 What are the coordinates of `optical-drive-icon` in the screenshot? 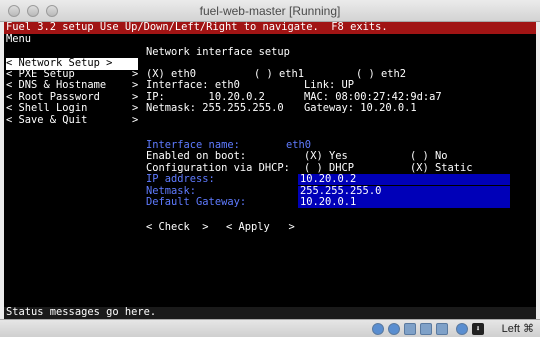 It's located at (378, 329).